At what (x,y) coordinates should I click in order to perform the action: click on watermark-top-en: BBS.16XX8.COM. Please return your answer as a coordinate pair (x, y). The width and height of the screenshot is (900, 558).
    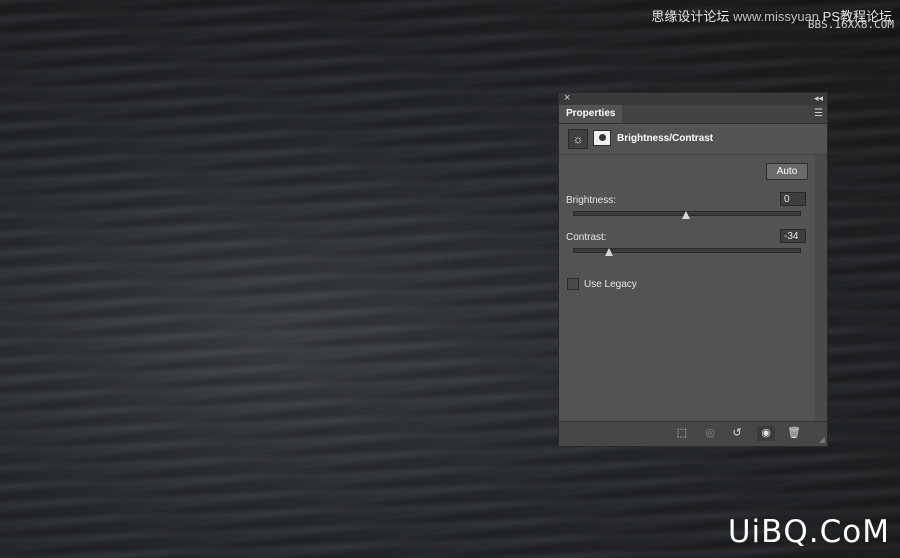
    Looking at the image, I should click on (850, 24).